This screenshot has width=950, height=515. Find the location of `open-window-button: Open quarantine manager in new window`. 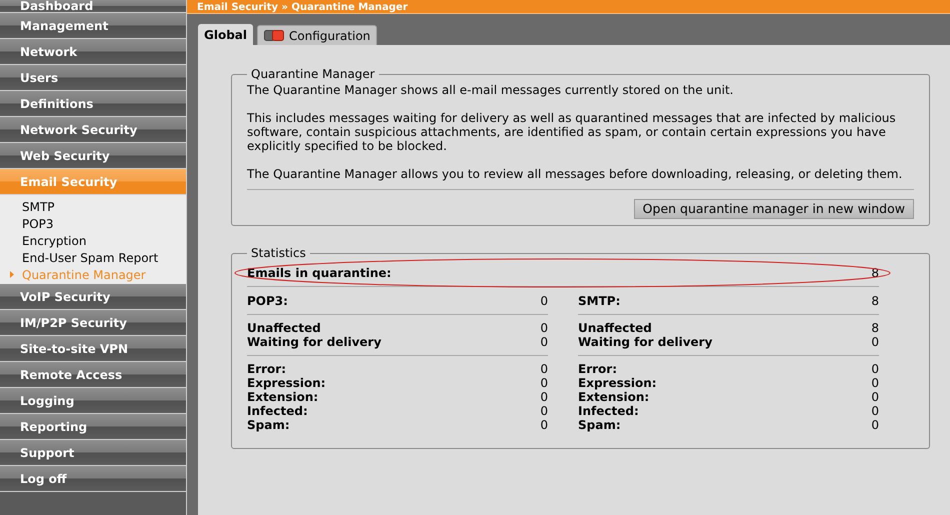

open-window-button: Open quarantine manager in new window is located at coordinates (774, 209).